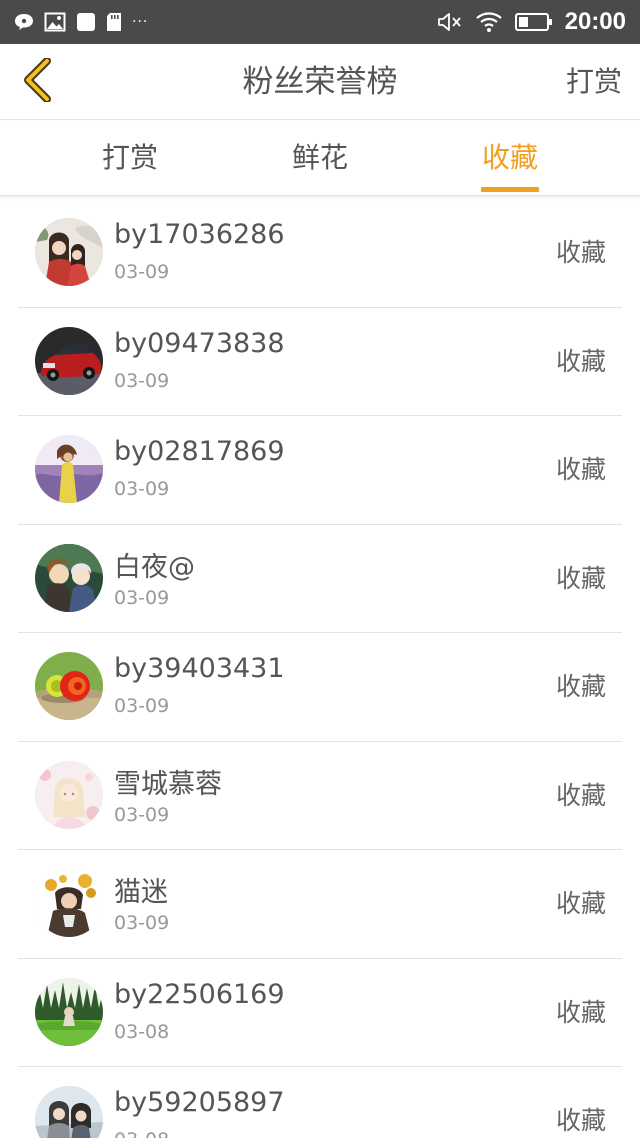 The width and height of the screenshot is (640, 1138). Describe the element at coordinates (114, 22) in the screenshot. I see `sd-card-icon` at that location.